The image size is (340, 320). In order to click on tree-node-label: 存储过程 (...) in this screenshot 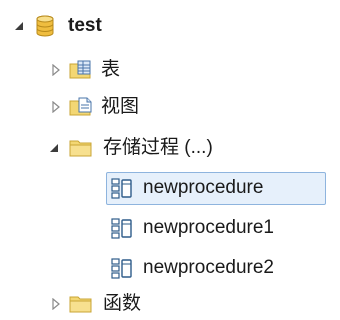, I will do `click(158, 147)`.